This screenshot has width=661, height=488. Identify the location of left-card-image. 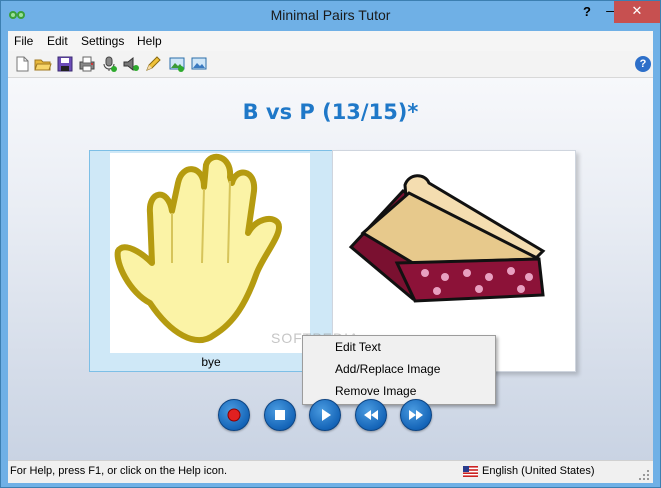
(210, 253).